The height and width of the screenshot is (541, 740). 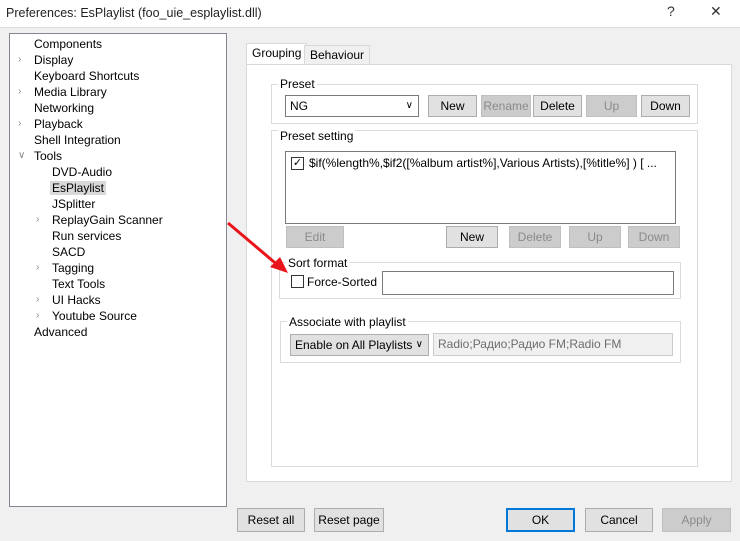 I want to click on tree-item-label: Display, so click(x=54, y=60).